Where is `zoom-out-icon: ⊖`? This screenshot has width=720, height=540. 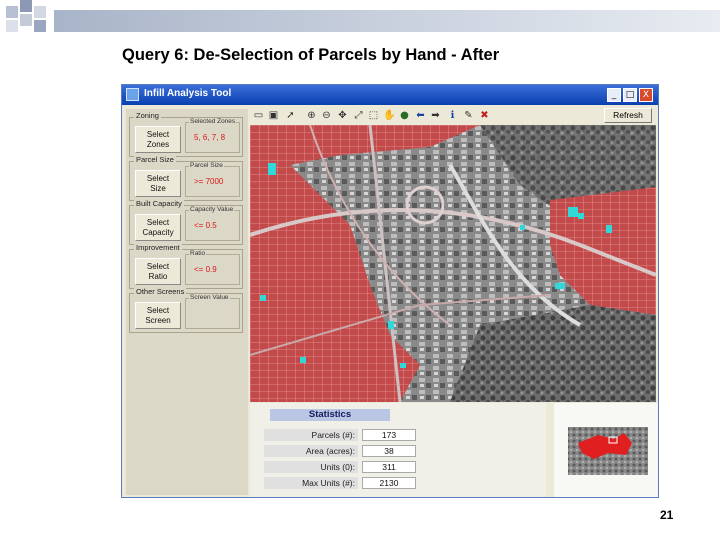
zoom-out-icon: ⊖ is located at coordinates (326, 115).